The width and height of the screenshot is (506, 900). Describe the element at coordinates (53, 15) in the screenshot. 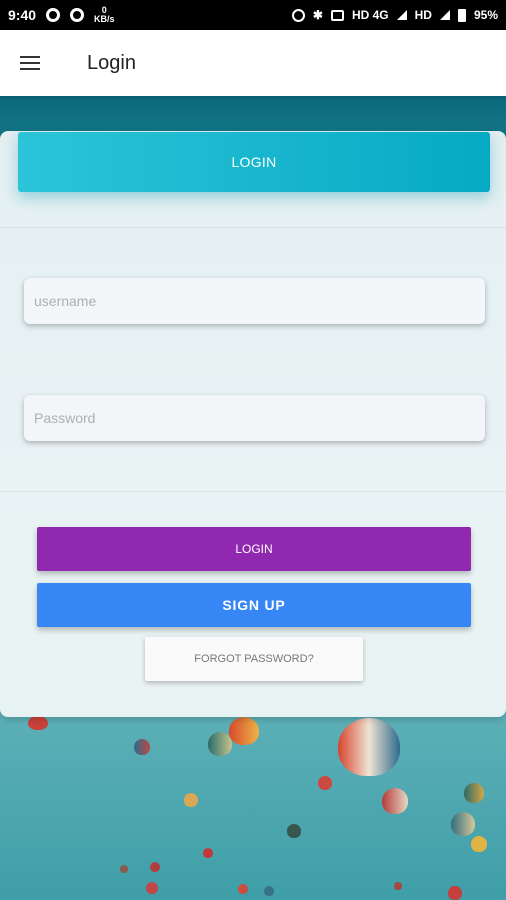

I see `record-icon` at that location.